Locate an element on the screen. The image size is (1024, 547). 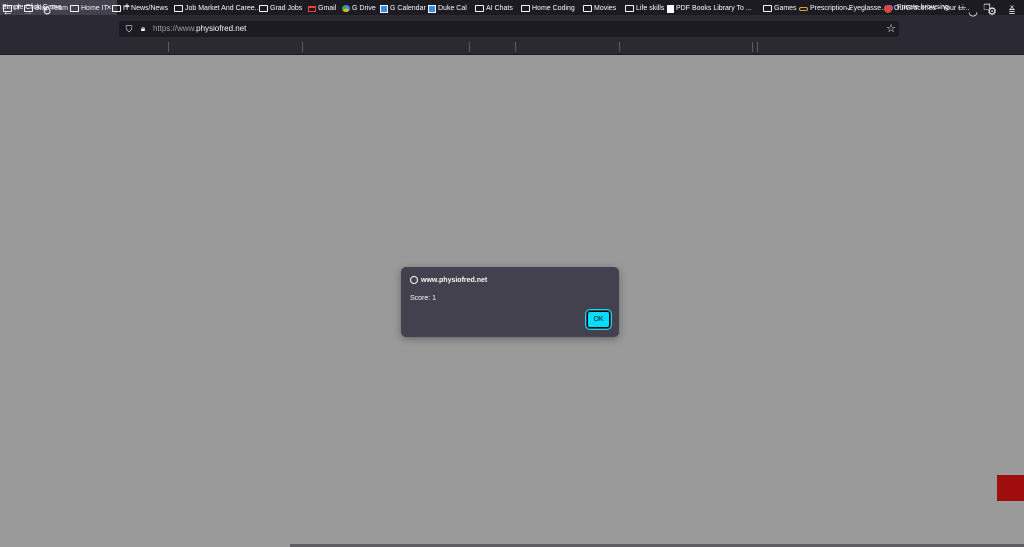
bookmark-label: Duke Cal is located at coordinates (452, 8).